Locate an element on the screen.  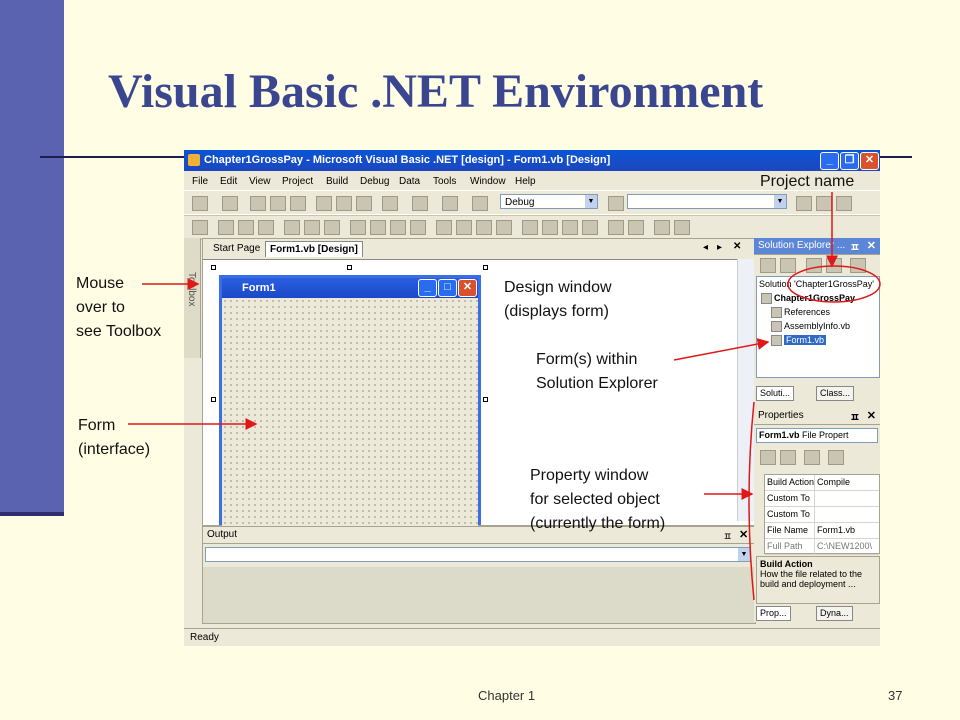
menu-help: Help is located at coordinates (525, 181).